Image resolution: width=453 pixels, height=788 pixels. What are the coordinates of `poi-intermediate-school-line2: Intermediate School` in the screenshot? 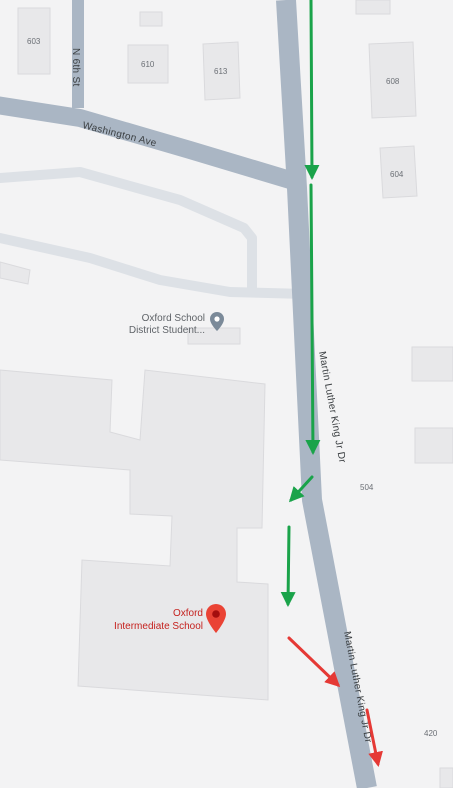 It's located at (158, 626).